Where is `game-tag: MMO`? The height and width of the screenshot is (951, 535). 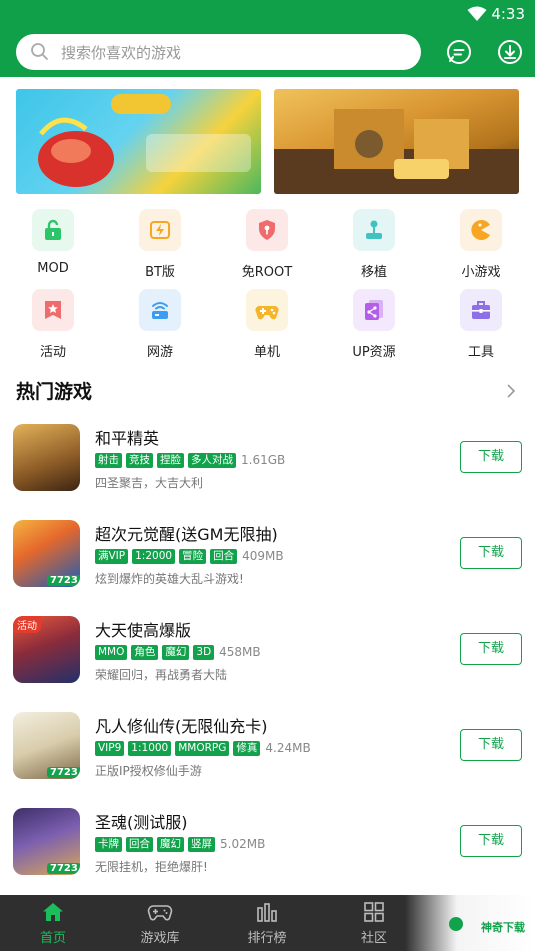 game-tag: MMO is located at coordinates (111, 652).